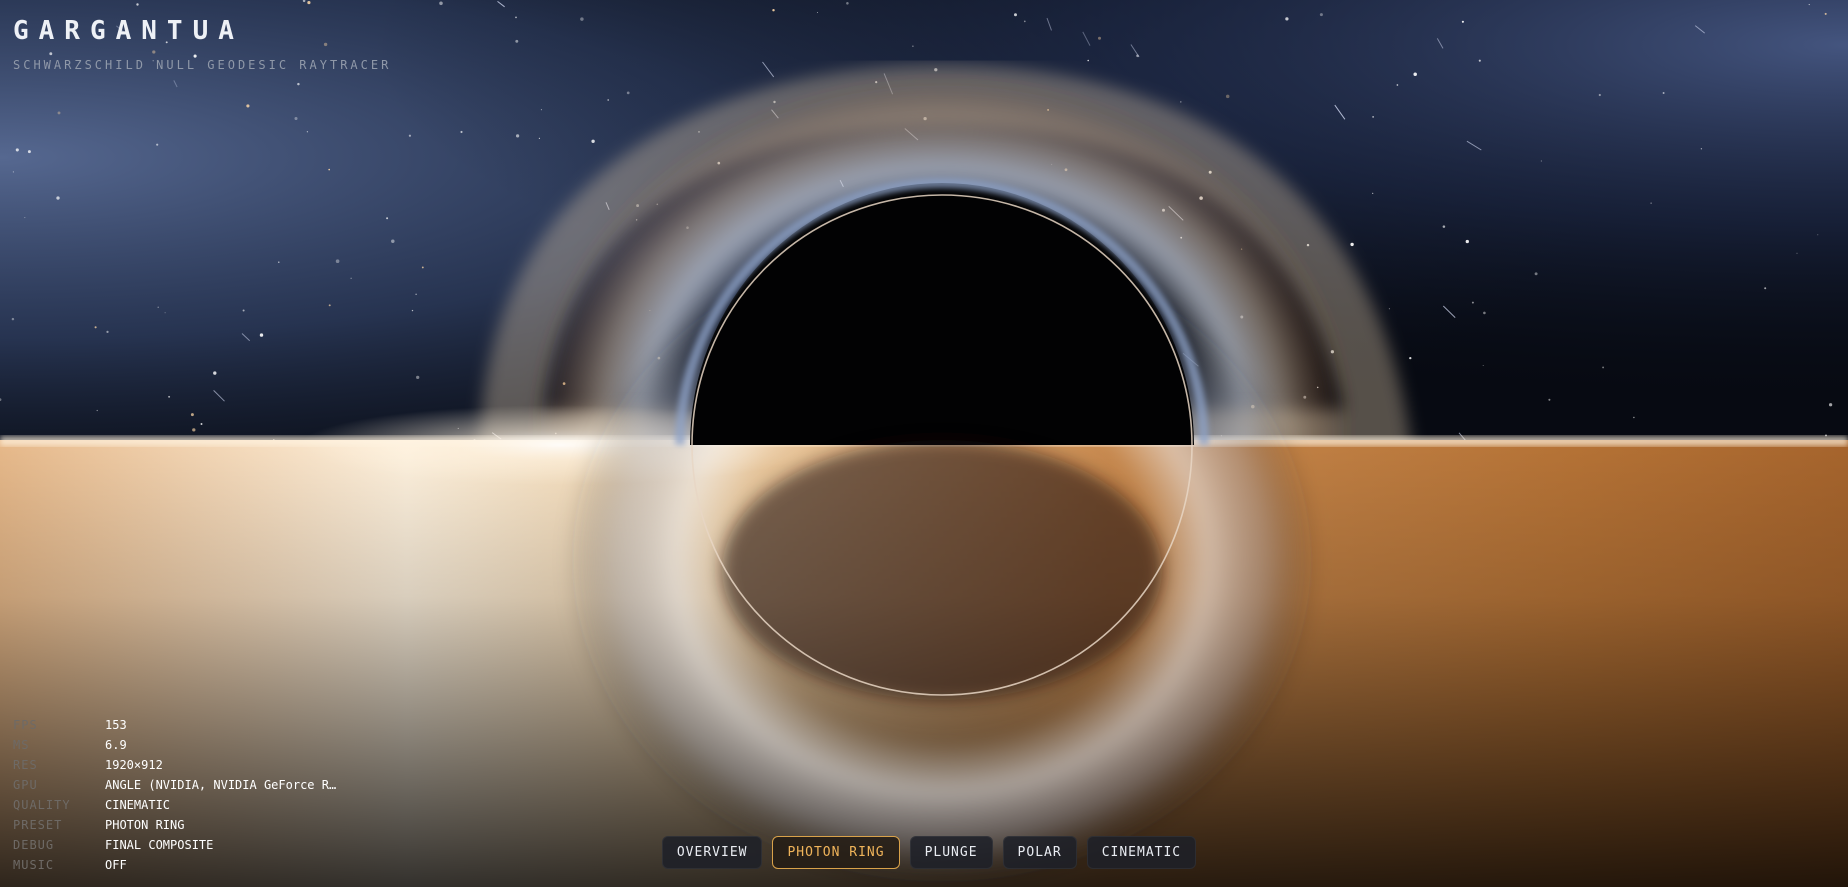 The image size is (1848, 887). Describe the element at coordinates (836, 852) in the screenshot. I see `preset-button-photon-ring: PHOTON RING` at that location.